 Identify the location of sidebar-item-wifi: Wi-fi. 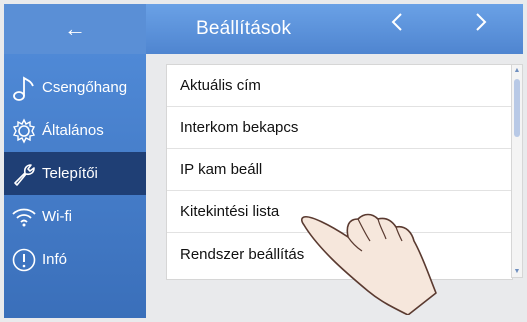
(75, 216).